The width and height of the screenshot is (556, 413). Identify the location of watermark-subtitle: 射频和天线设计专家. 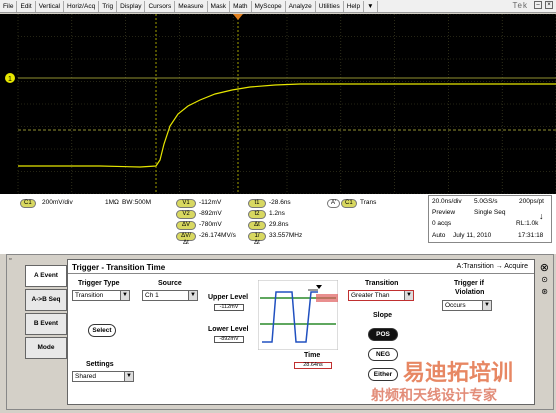
(434, 396).